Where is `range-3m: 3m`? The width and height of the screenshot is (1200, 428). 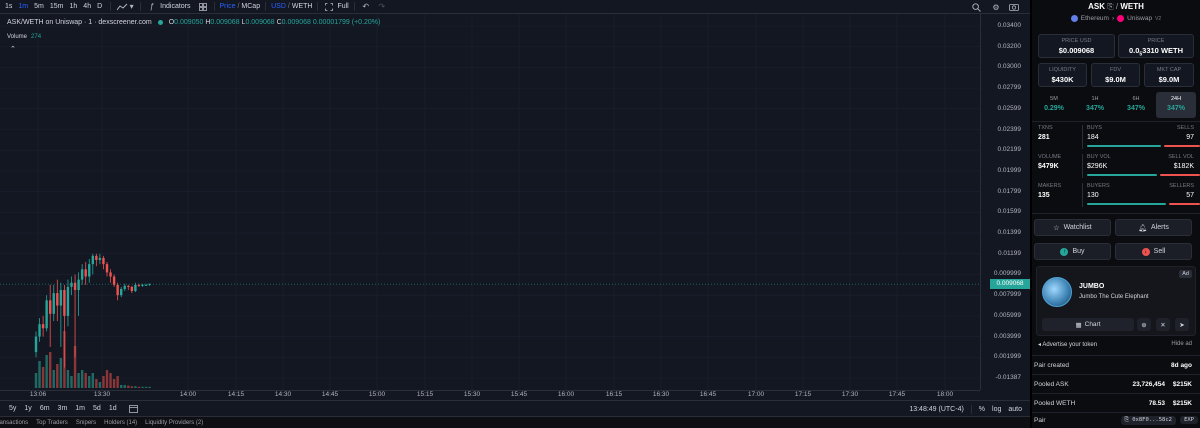
range-3m: 3m is located at coordinates (63, 408).